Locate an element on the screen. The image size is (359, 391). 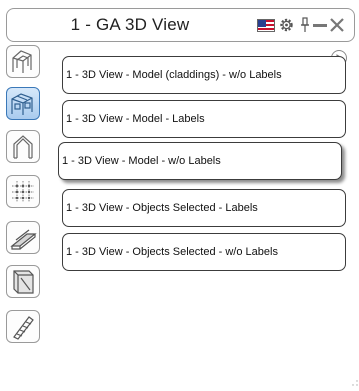
view-item-objects-selected-labels: 1 - 3D View - Objects Selected - Labels is located at coordinates (204, 208).